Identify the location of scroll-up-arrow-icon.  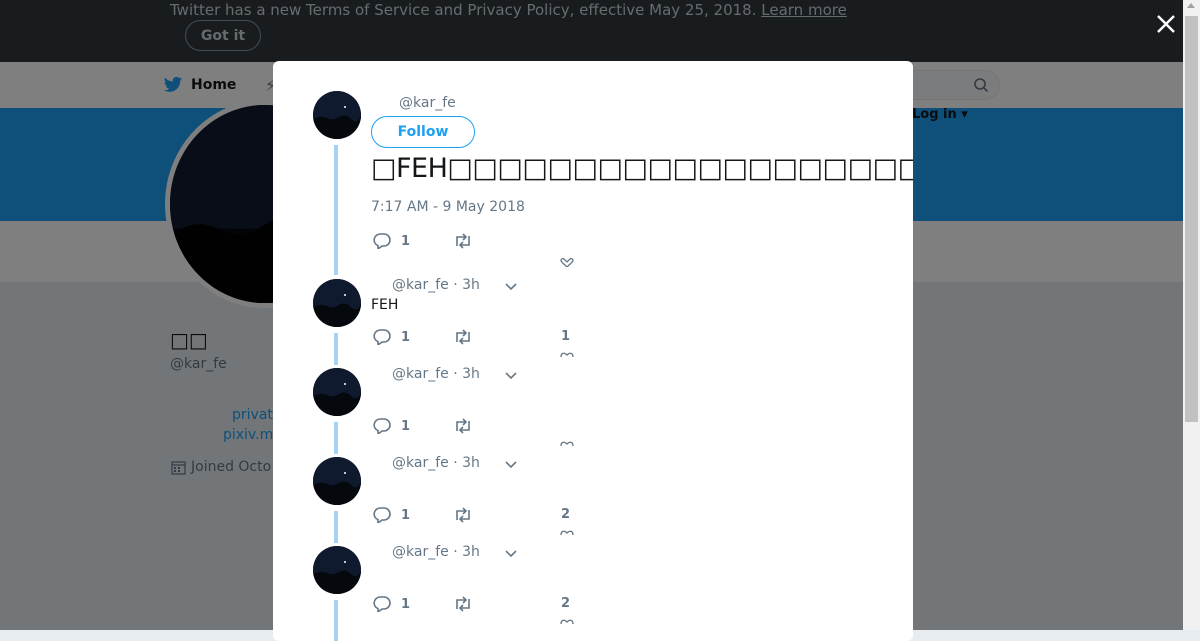
(1191, 5).